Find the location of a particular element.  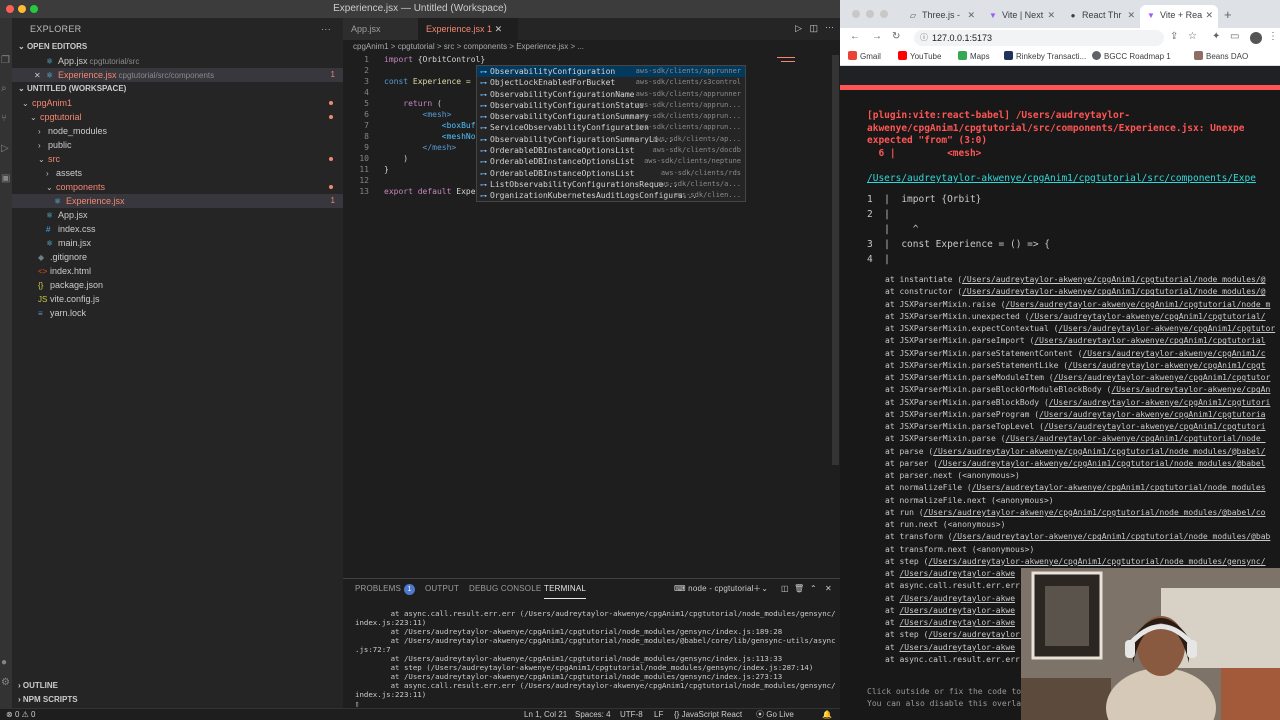

cursor-position: Ln 1, Col 21 is located at coordinates (545, 714).